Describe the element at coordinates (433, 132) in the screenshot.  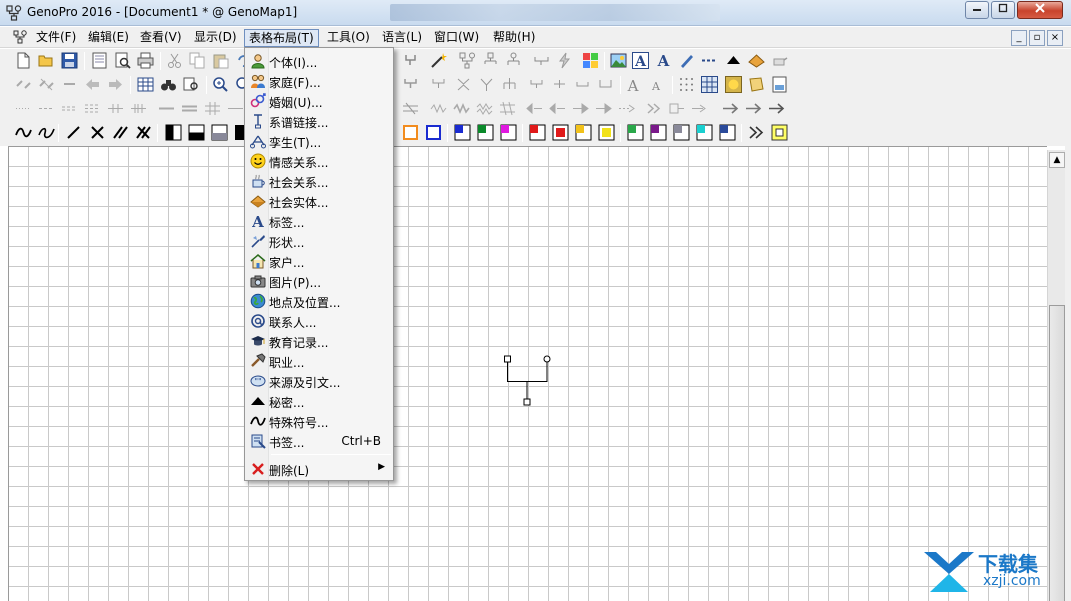
I see `border-blue-icon` at that location.